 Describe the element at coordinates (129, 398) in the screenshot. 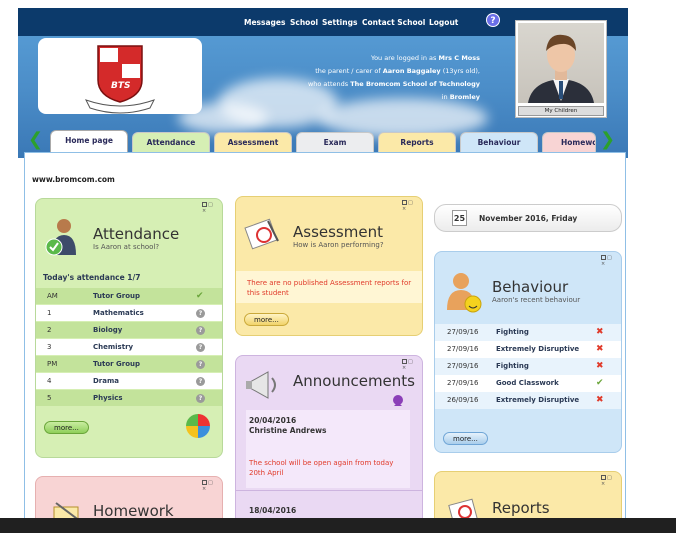

I see `attendance-row: 5 Physics?` at that location.